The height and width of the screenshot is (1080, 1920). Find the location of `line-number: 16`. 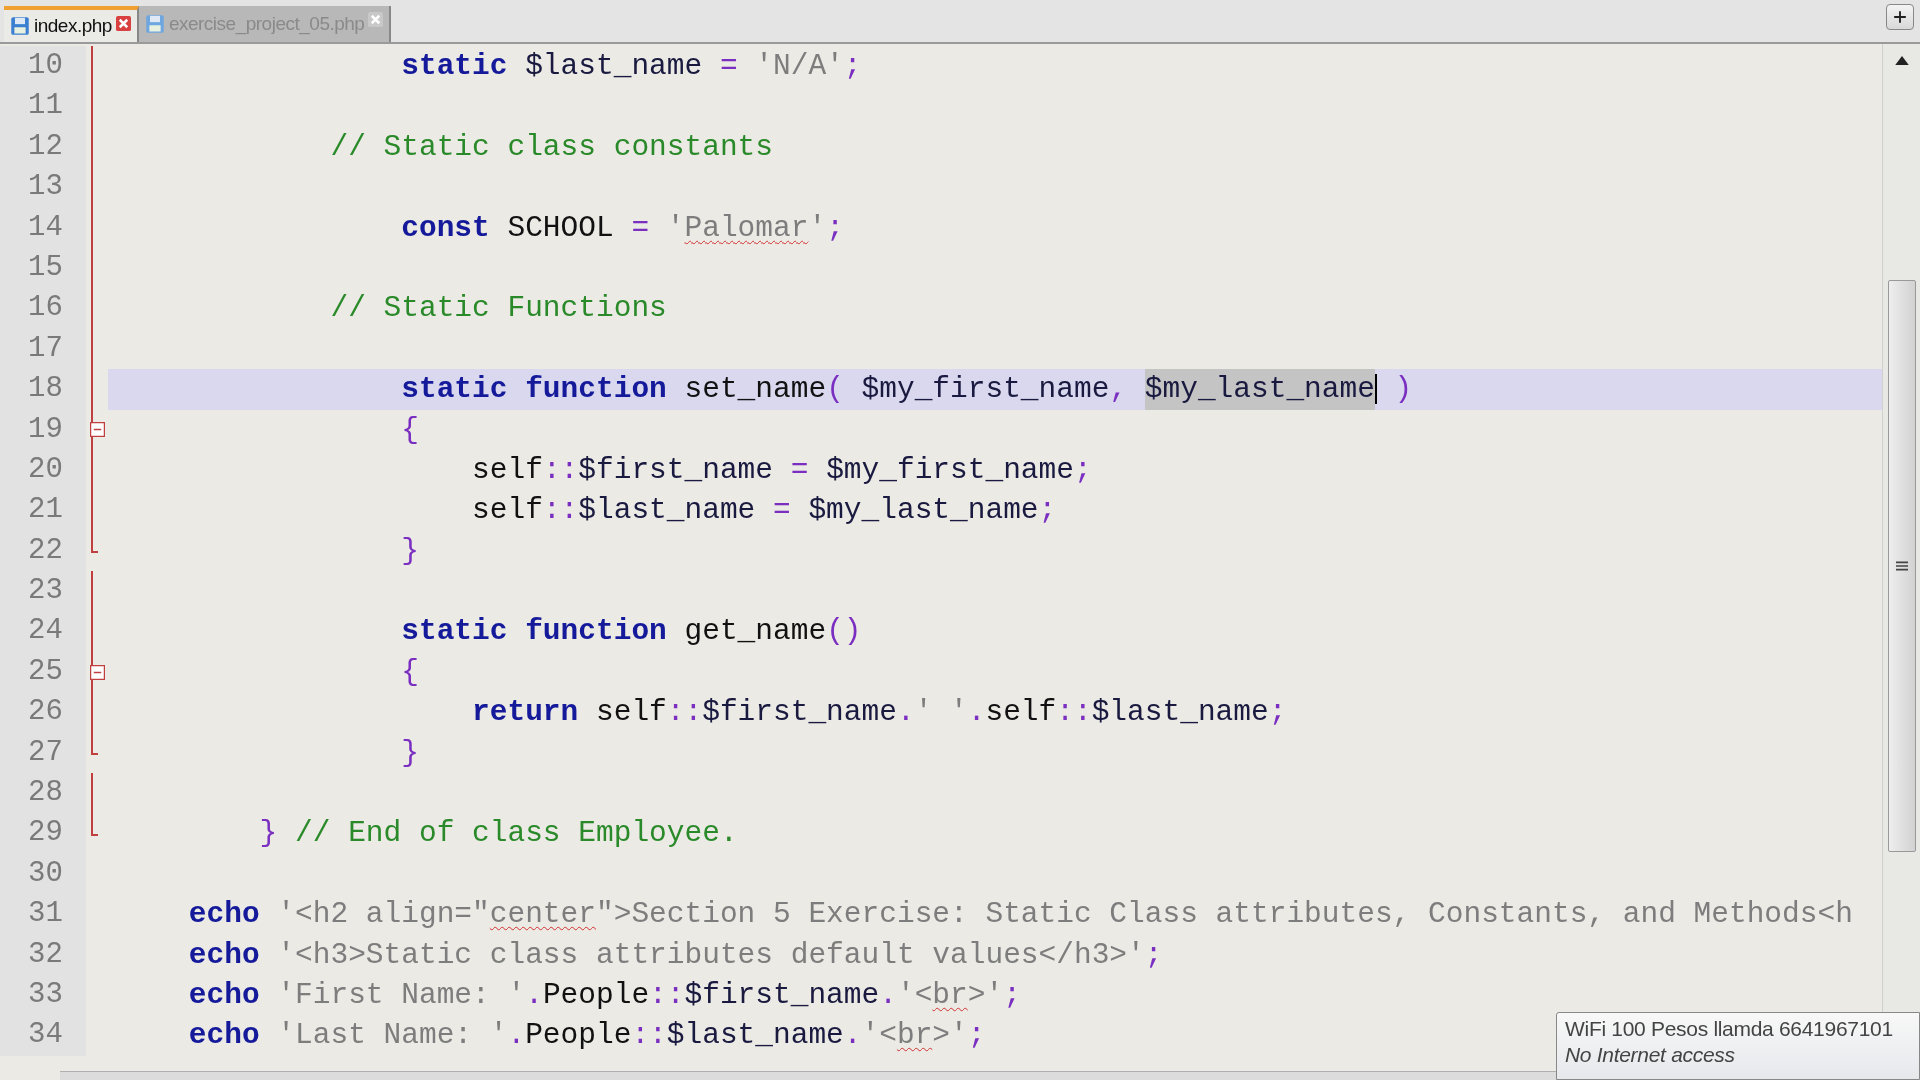

line-number: 16 is located at coordinates (43, 308).